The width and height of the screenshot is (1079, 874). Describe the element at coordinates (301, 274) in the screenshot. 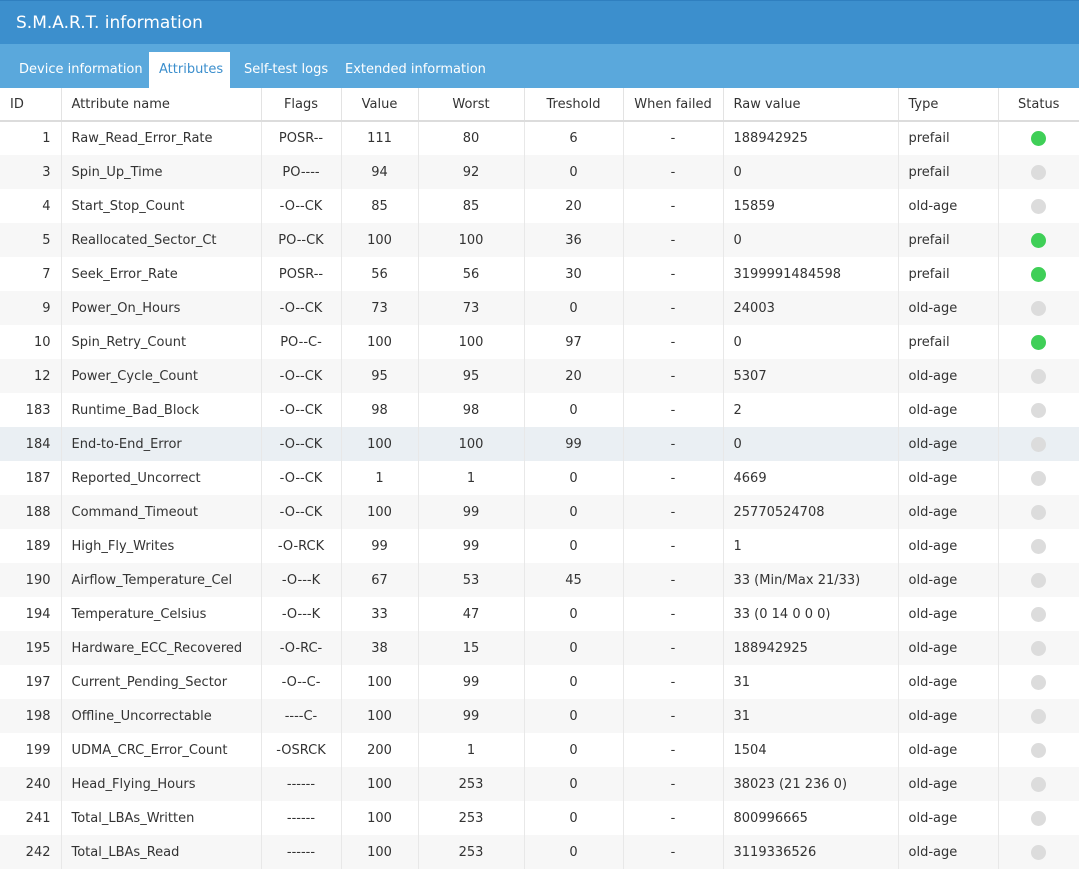

I see `cell-flags: POSR--` at that location.